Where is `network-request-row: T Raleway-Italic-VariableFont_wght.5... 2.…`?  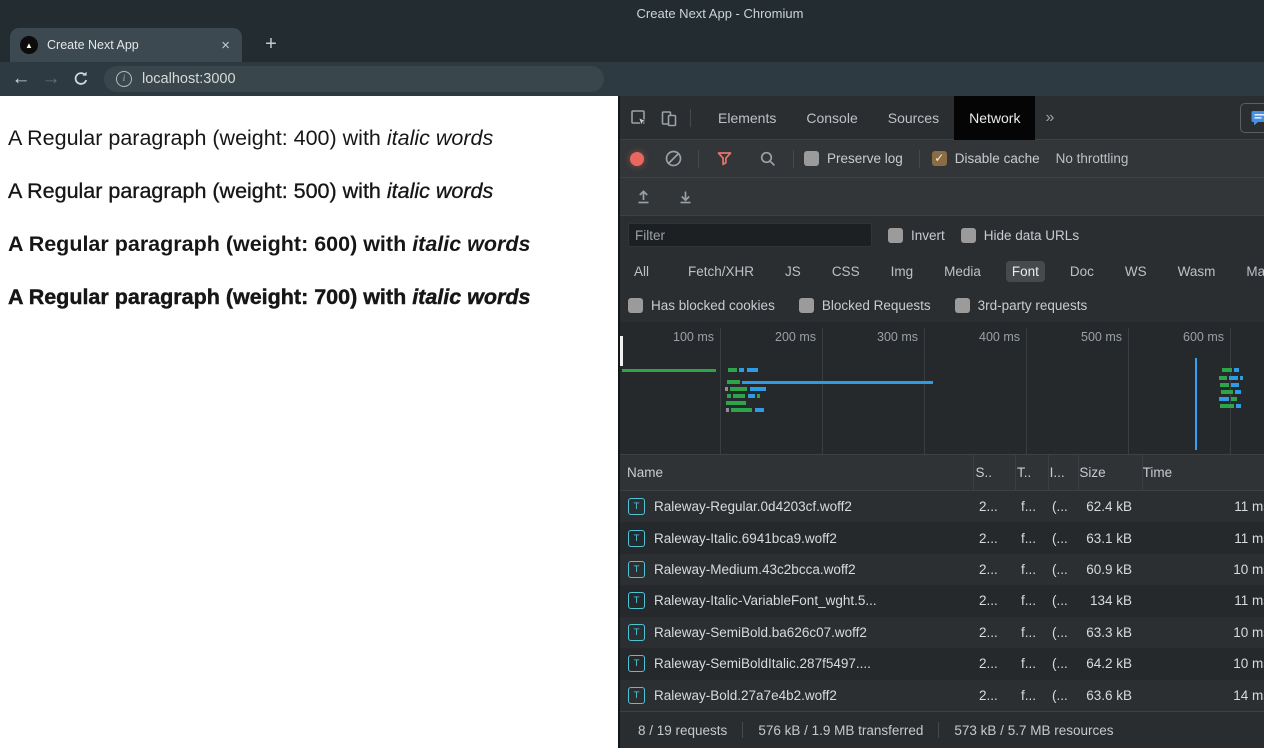
network-request-row: T Raleway-Italic-VariableFont_wght.5... 2.… is located at coordinates (942, 601).